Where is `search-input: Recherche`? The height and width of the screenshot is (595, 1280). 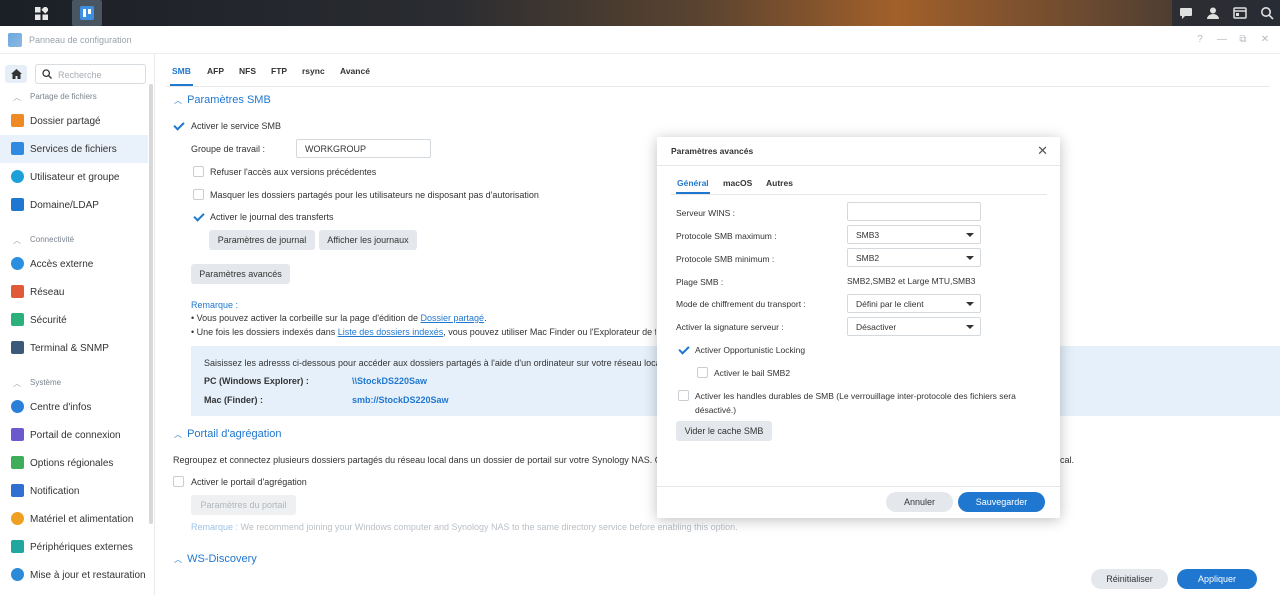
search-input: Recherche is located at coordinates (90, 74).